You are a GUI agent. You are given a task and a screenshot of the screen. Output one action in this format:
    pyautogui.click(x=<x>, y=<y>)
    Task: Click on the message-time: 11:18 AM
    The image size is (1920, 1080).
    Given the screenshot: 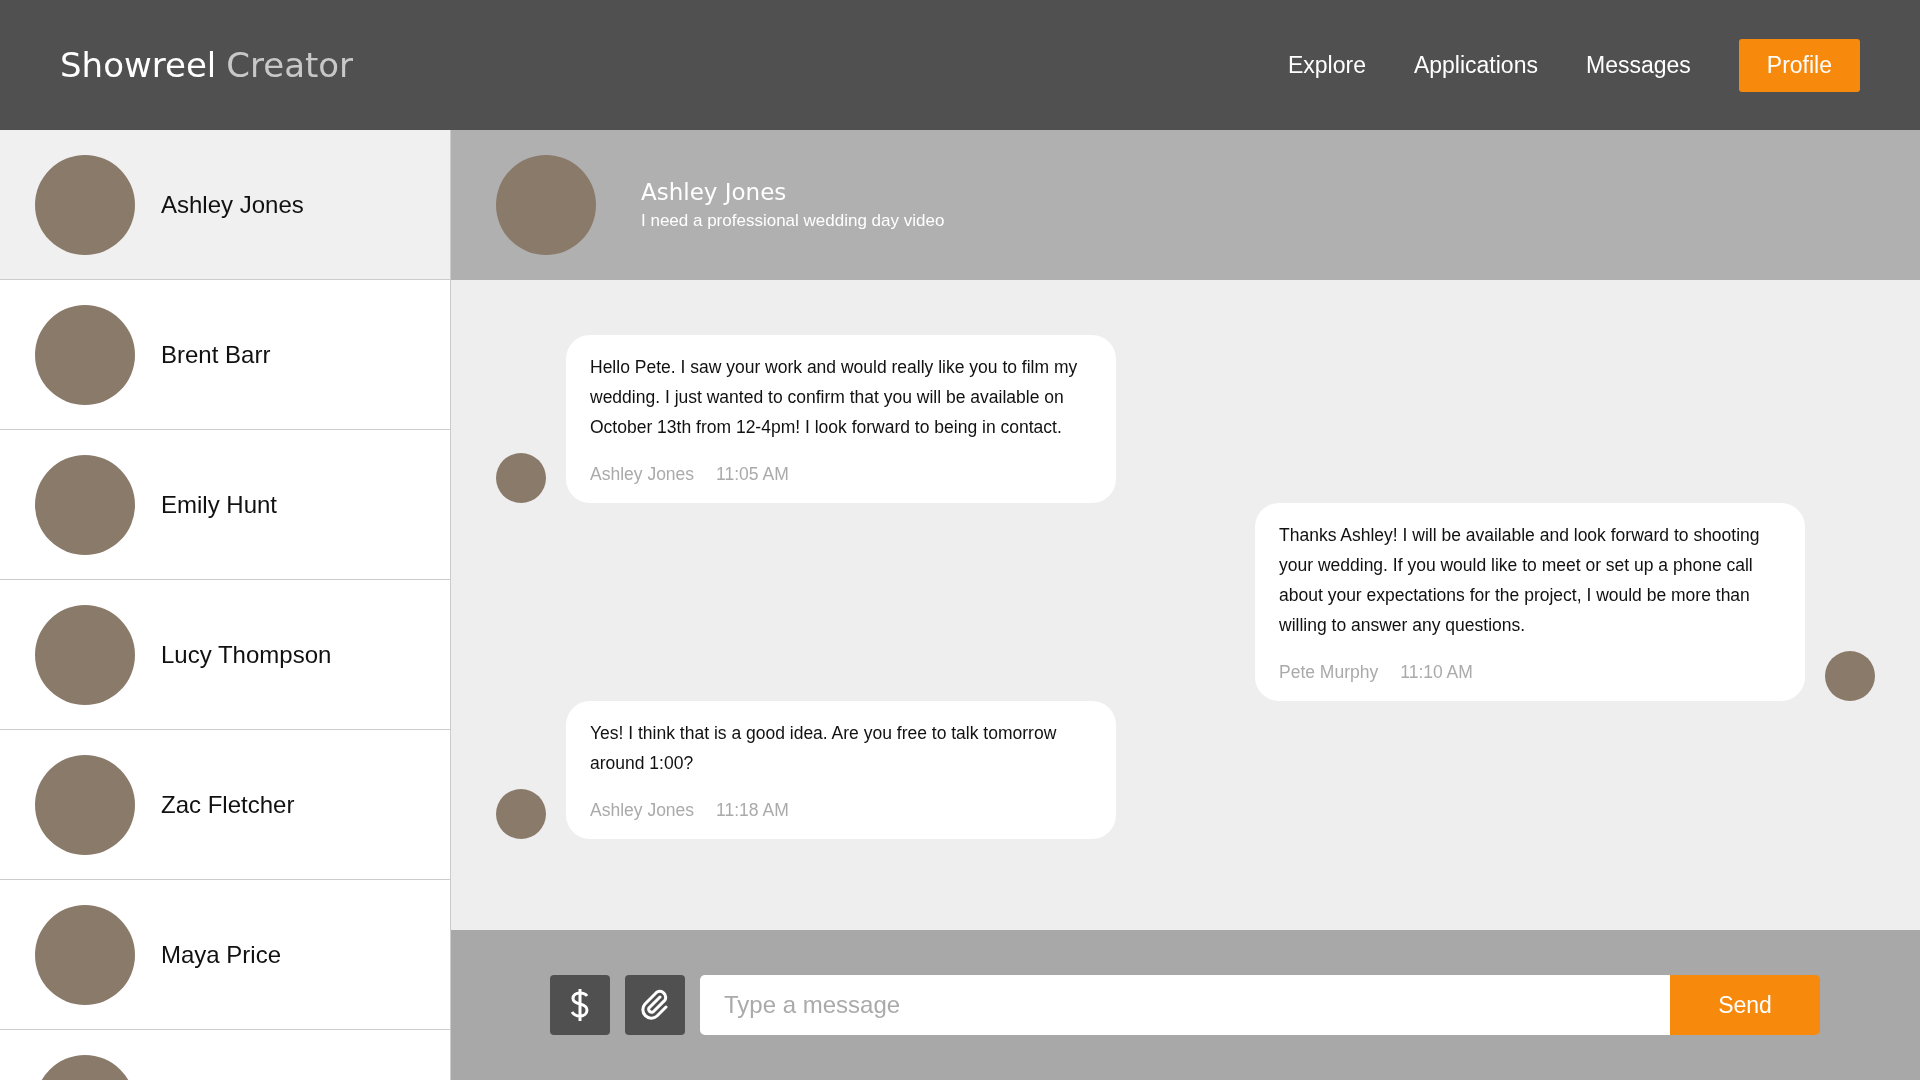 What is the action you would take?
    pyautogui.click(x=752, y=810)
    